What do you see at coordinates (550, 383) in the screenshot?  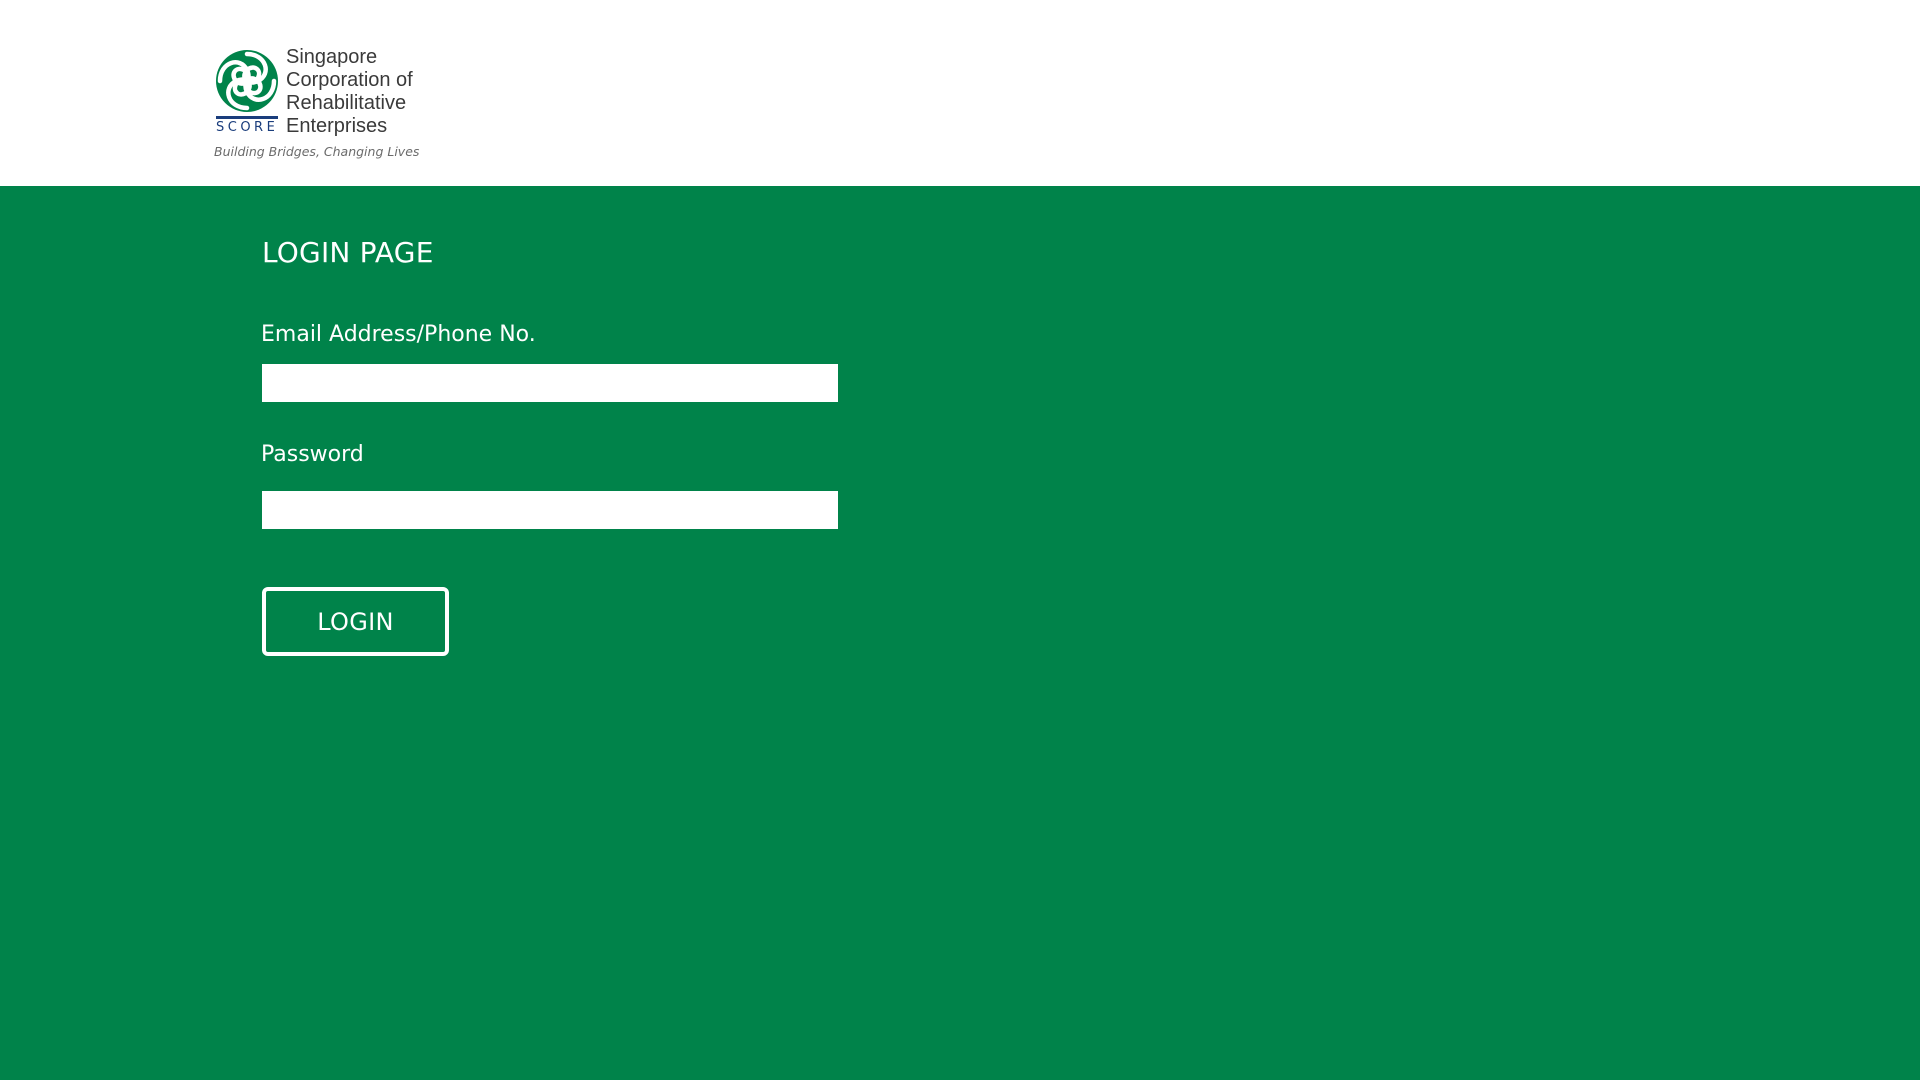 I see `email-phone-input` at bounding box center [550, 383].